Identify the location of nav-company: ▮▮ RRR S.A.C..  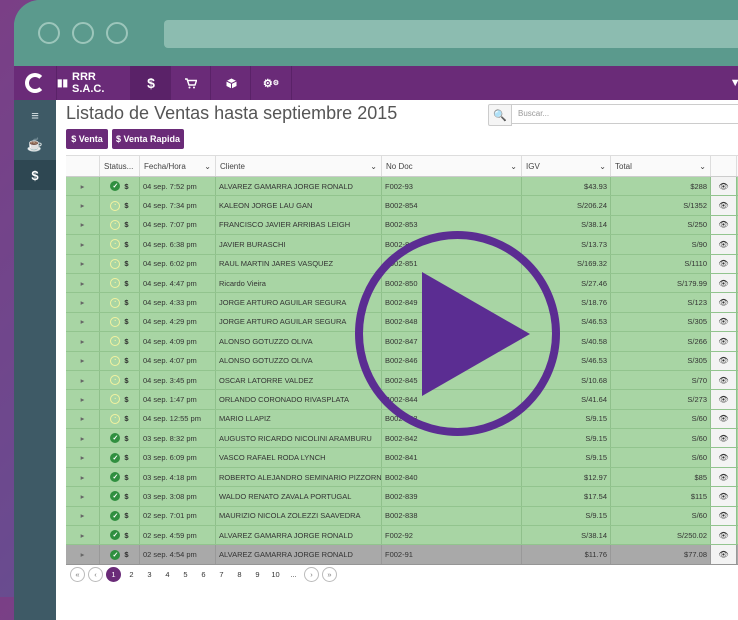
(93, 83).